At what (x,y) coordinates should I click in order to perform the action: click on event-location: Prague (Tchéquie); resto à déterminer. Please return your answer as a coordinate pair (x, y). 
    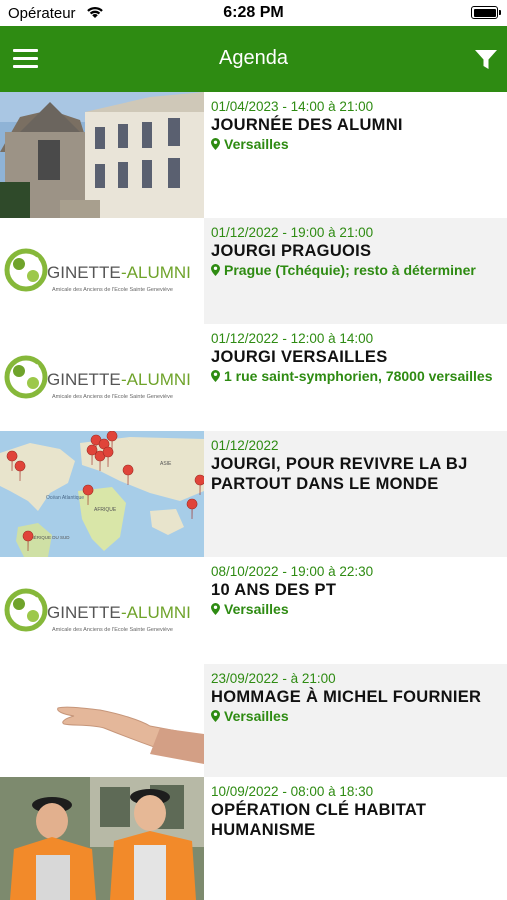
    Looking at the image, I should click on (354, 270).